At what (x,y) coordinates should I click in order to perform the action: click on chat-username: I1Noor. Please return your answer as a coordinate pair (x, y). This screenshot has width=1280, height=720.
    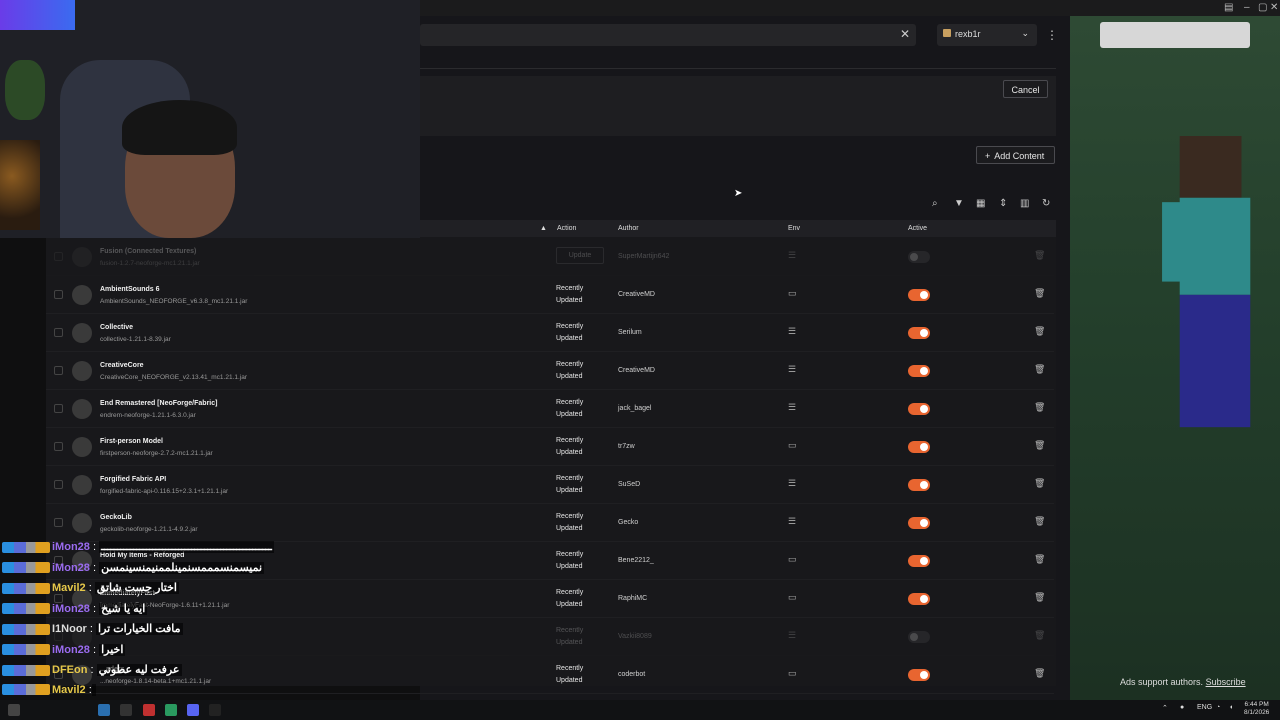
    Looking at the image, I should click on (69, 629).